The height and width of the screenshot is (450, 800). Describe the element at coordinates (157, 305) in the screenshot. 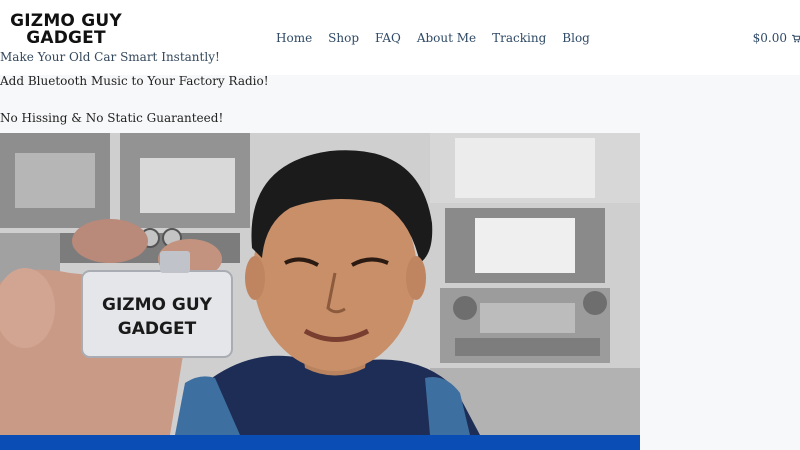

I see `device-label-line-1: GIZMO GUY` at that location.